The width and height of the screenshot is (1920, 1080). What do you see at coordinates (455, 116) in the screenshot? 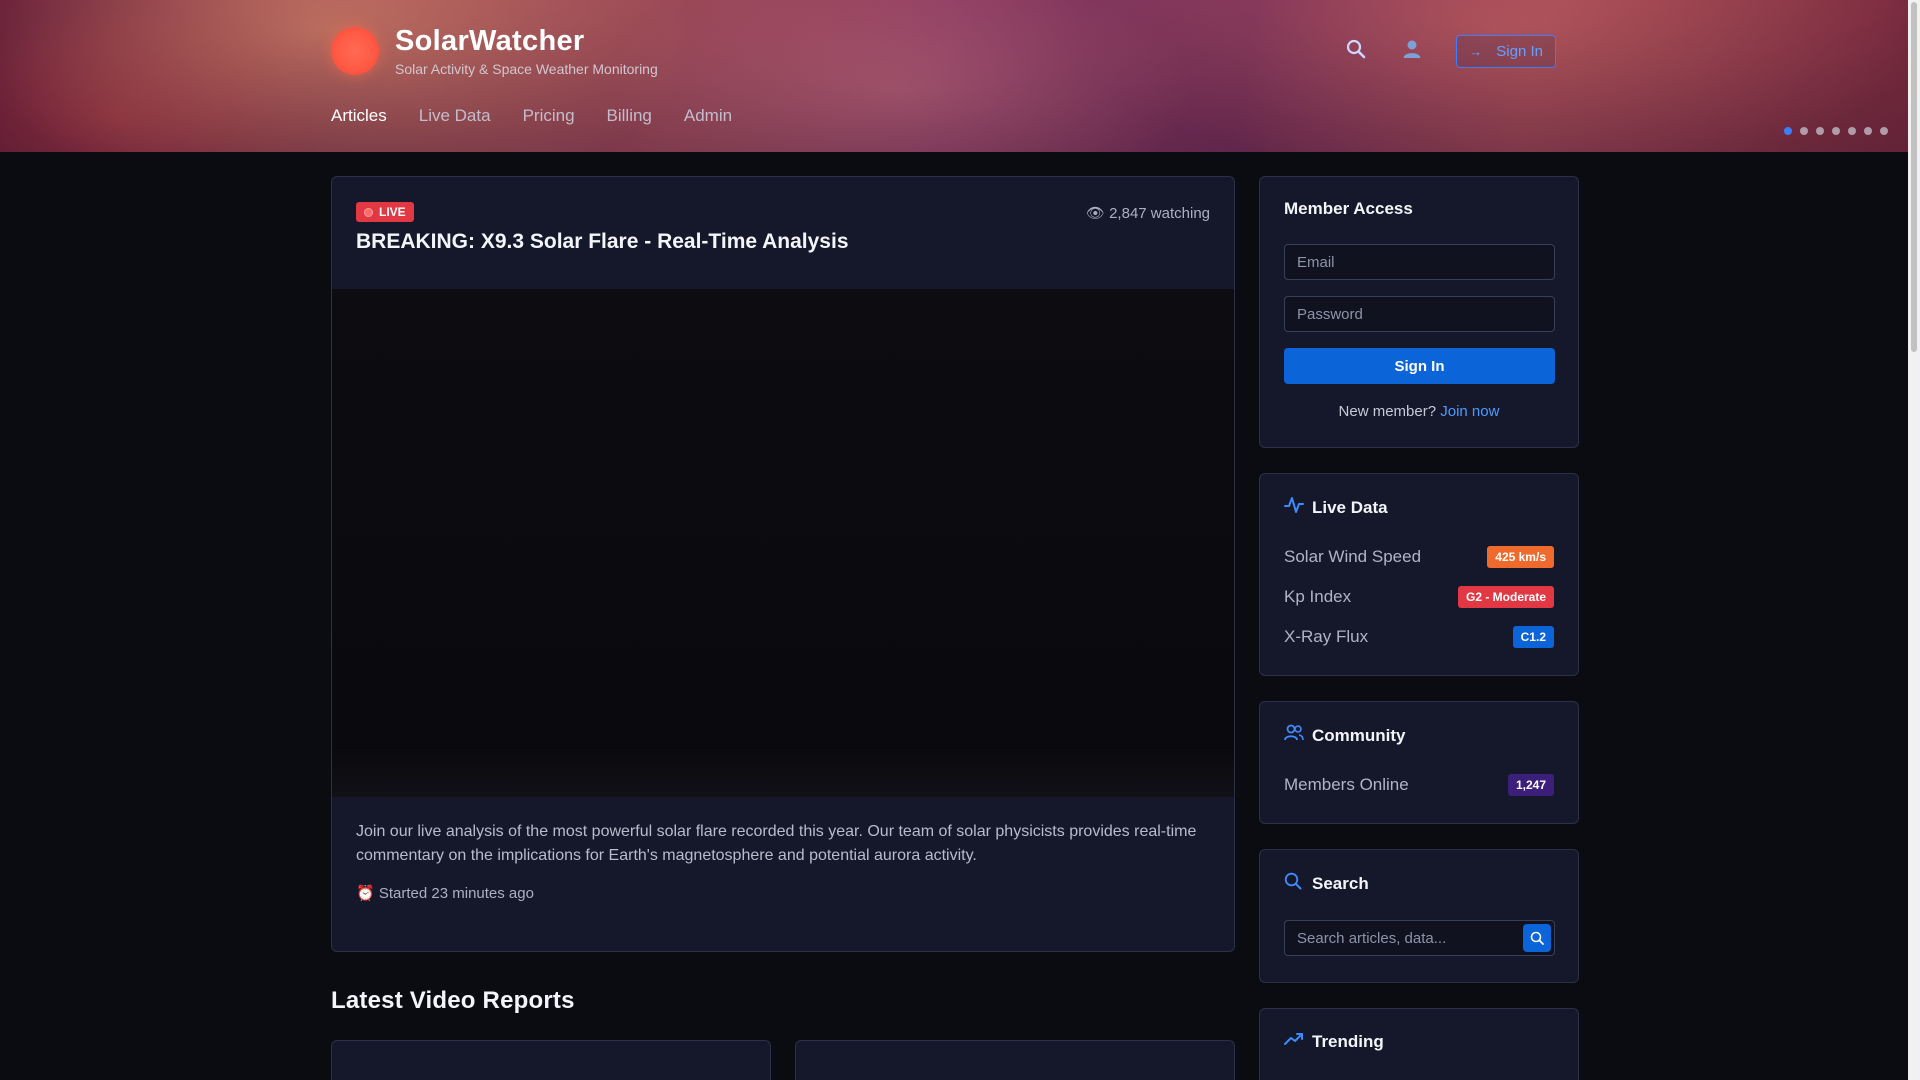
I see `nav-live-data: Live Data` at bounding box center [455, 116].